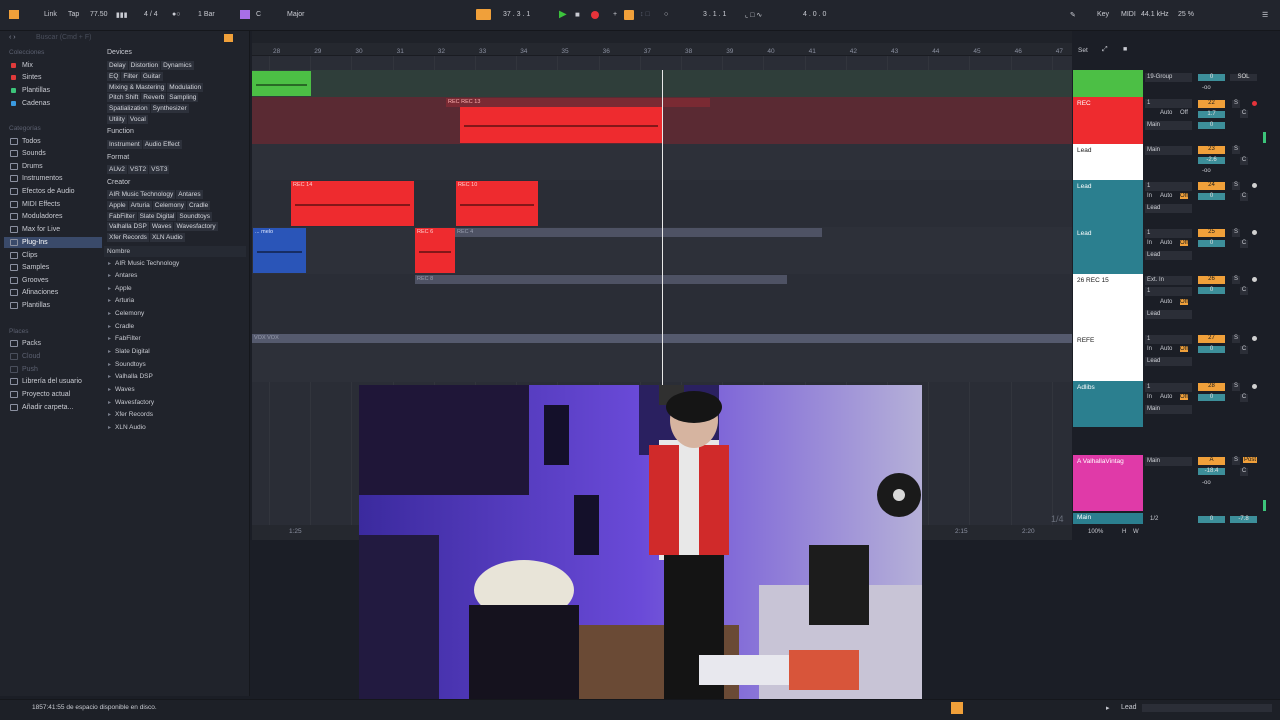 This screenshot has height=720, width=1280. Describe the element at coordinates (1168, 280) in the screenshot. I see `input-dropdown: Ext. In` at that location.